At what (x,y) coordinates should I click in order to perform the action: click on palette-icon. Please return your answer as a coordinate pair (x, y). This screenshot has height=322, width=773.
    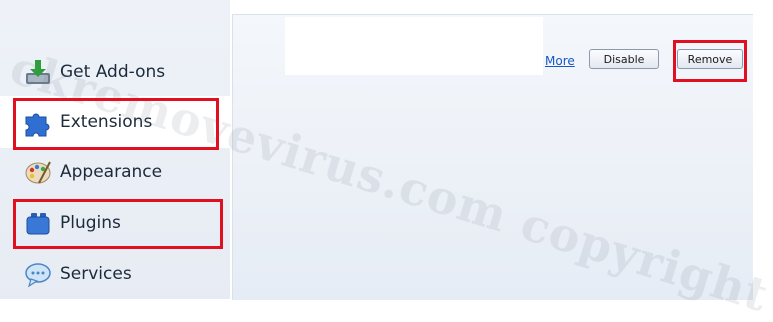
    Looking at the image, I should click on (38, 172).